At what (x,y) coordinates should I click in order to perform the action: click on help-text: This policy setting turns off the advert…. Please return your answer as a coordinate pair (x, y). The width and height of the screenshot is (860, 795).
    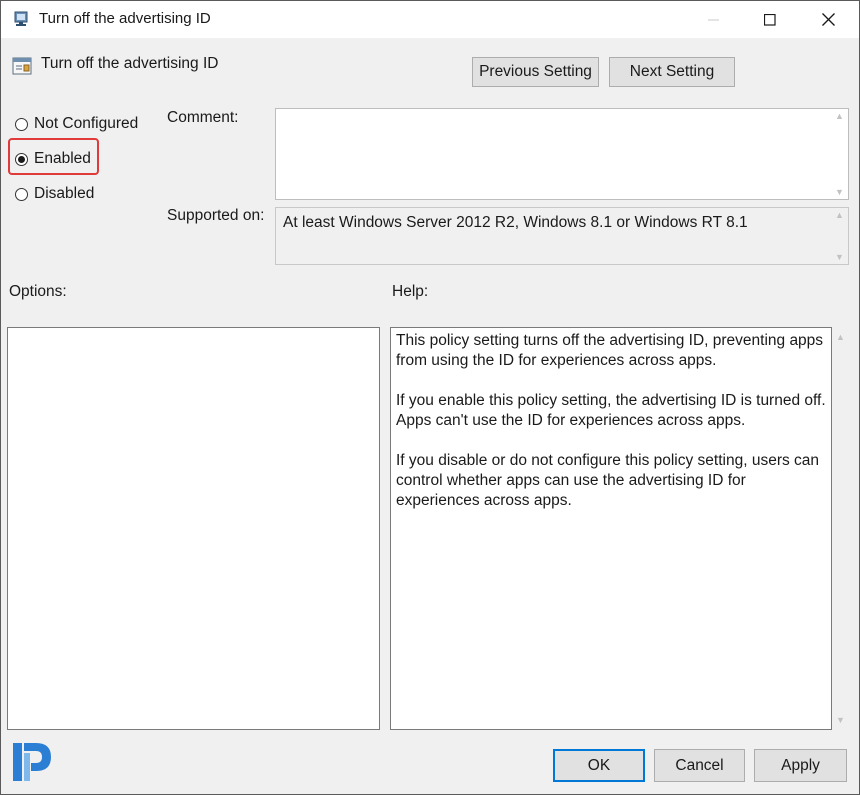
    Looking at the image, I should click on (612, 431).